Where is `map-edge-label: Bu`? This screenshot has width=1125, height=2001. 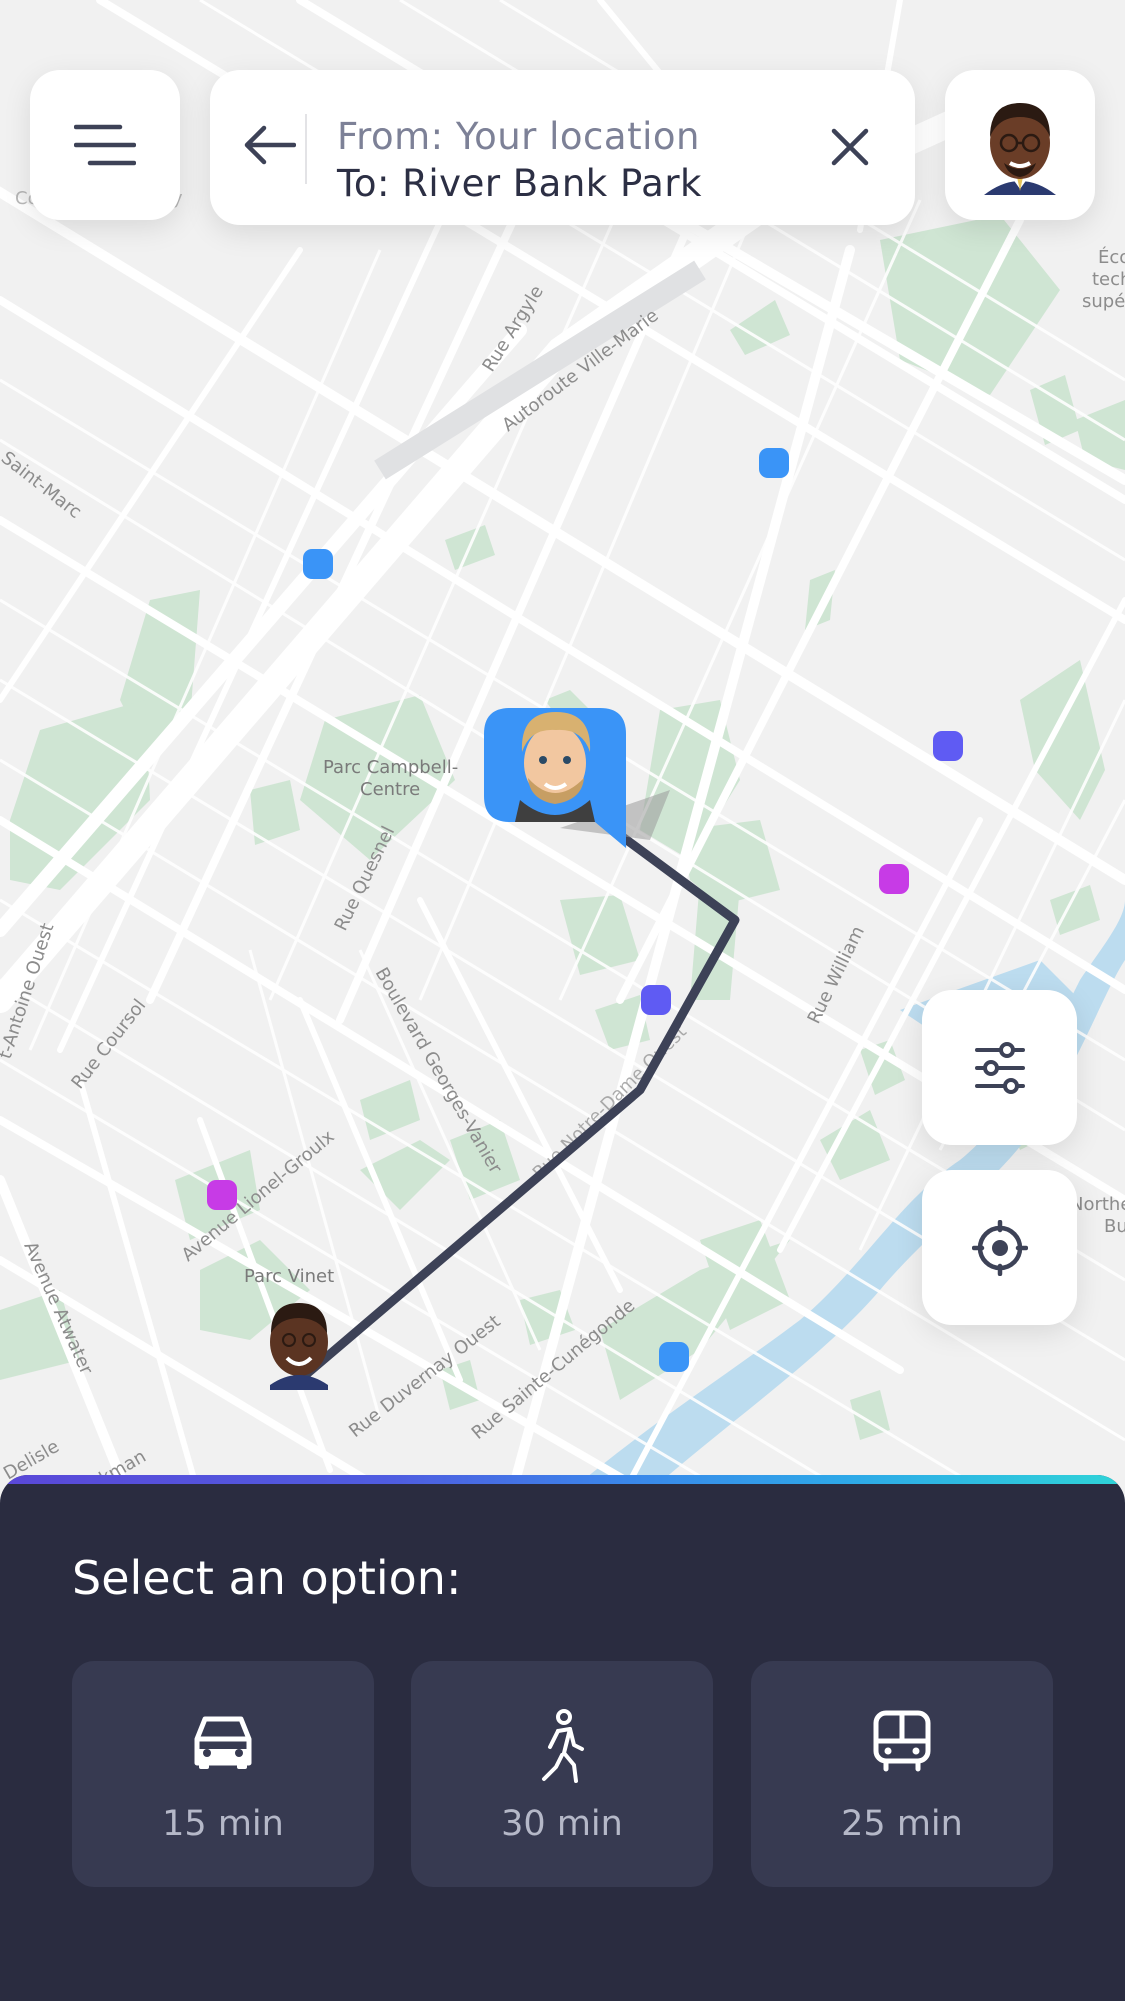
map-edge-label: Bu is located at coordinates (1114, 1226).